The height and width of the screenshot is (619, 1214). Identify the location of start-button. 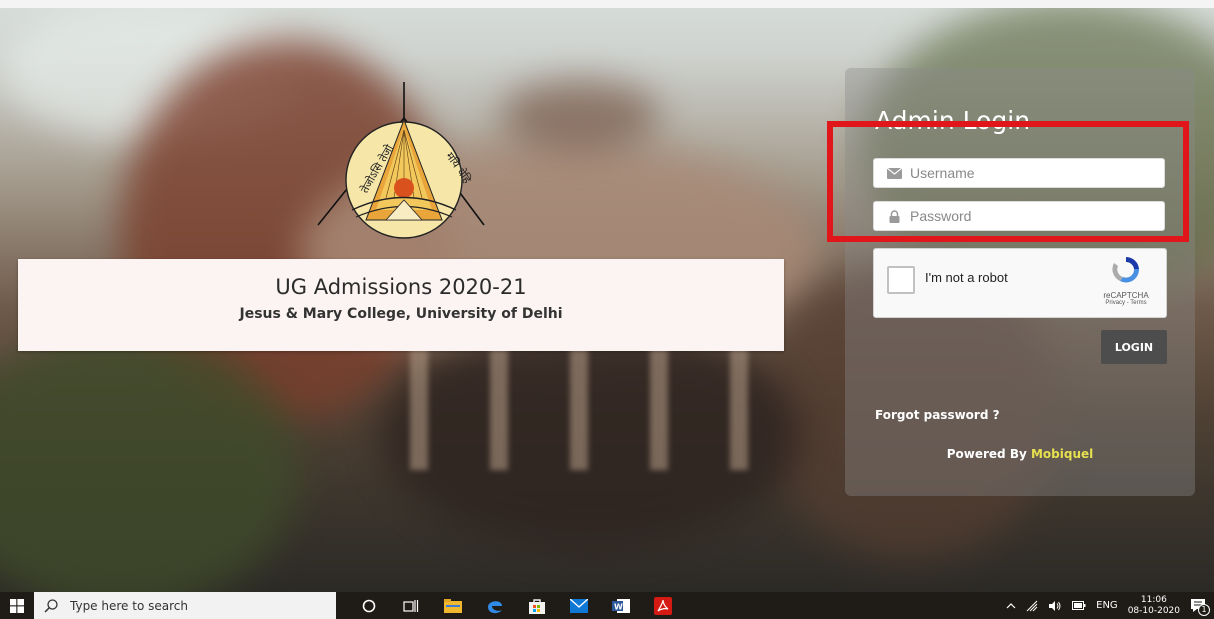
(17, 605).